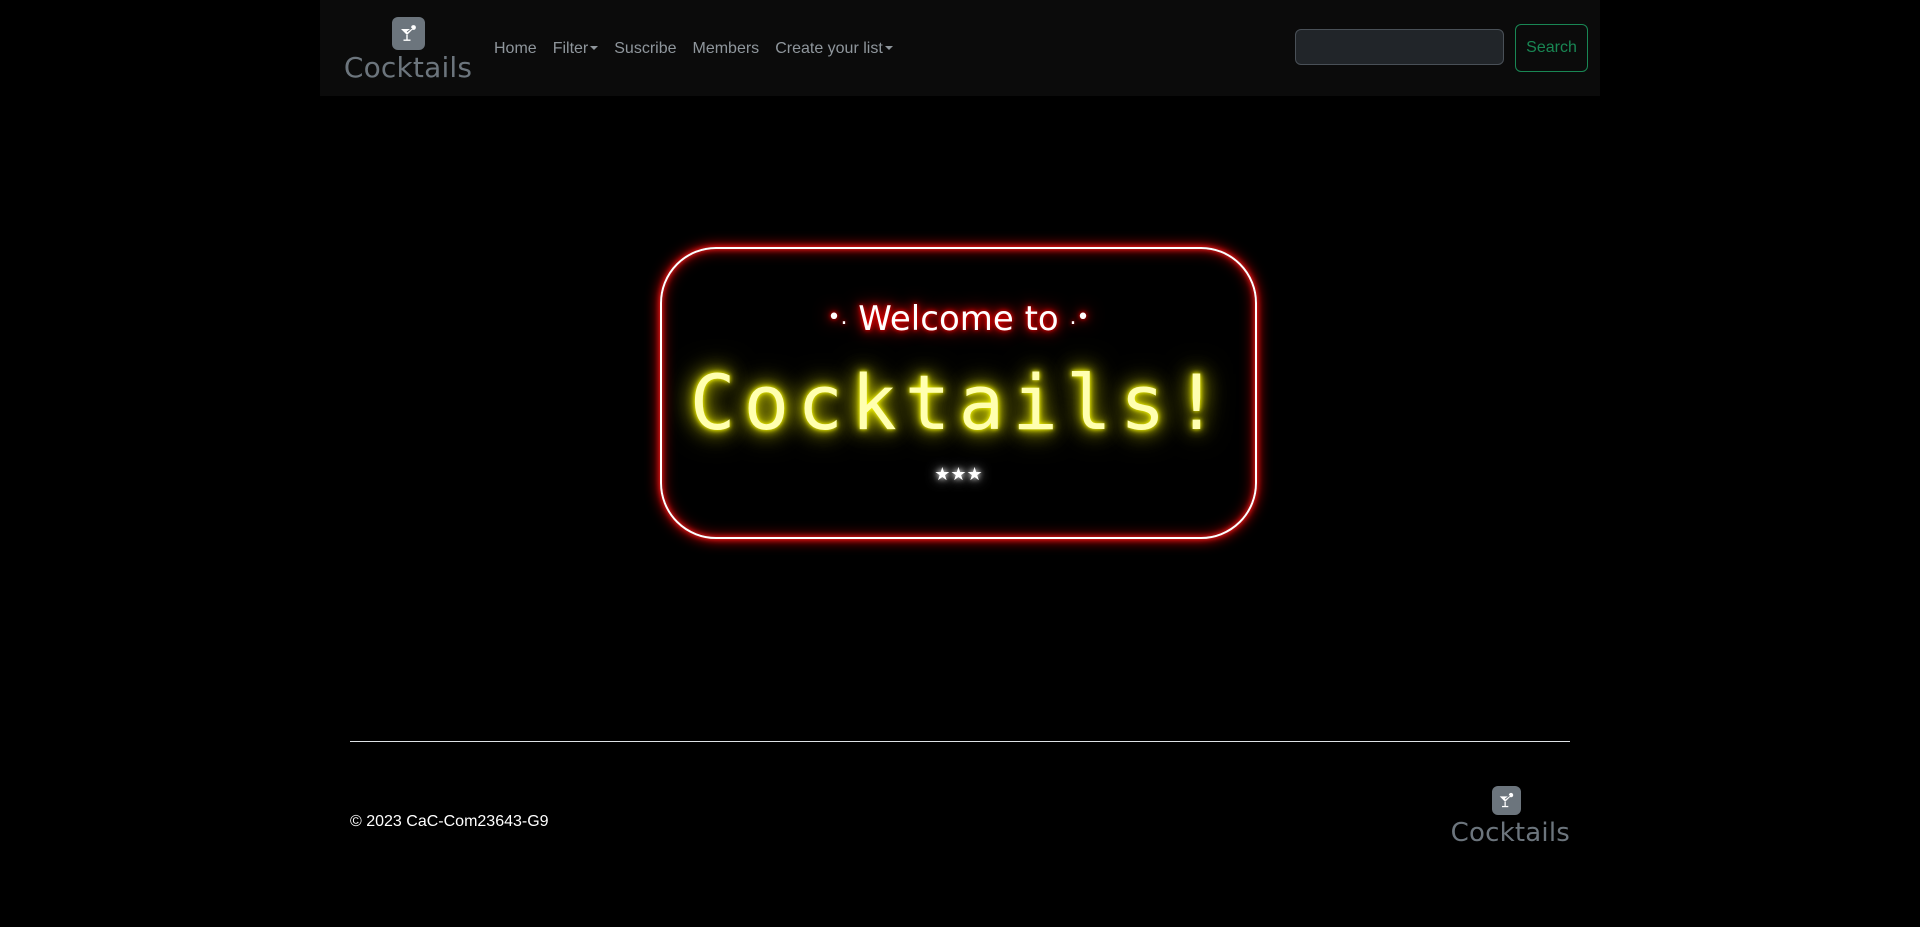  I want to click on welcome-prefix-dots: •., so click(837, 317).